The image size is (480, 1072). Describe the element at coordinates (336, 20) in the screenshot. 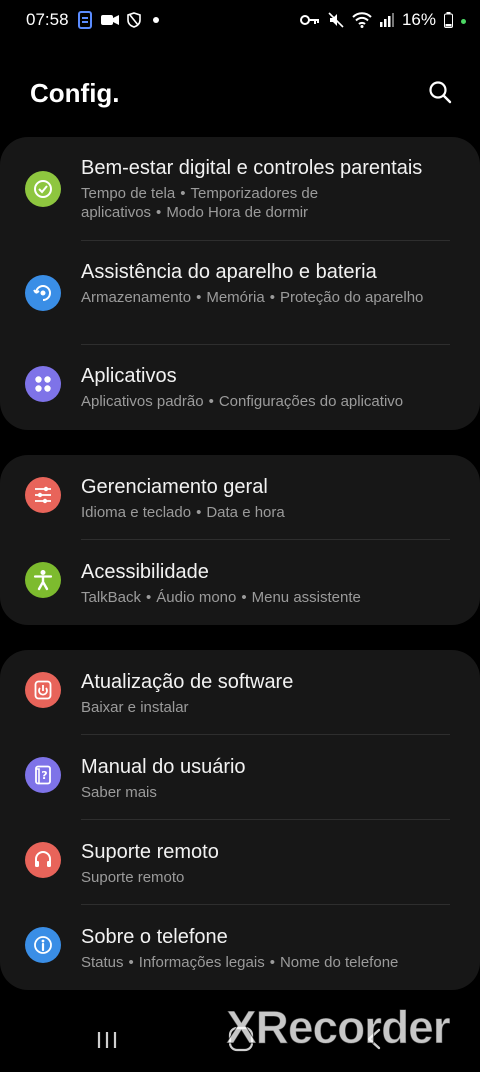

I see `mute-icon` at that location.